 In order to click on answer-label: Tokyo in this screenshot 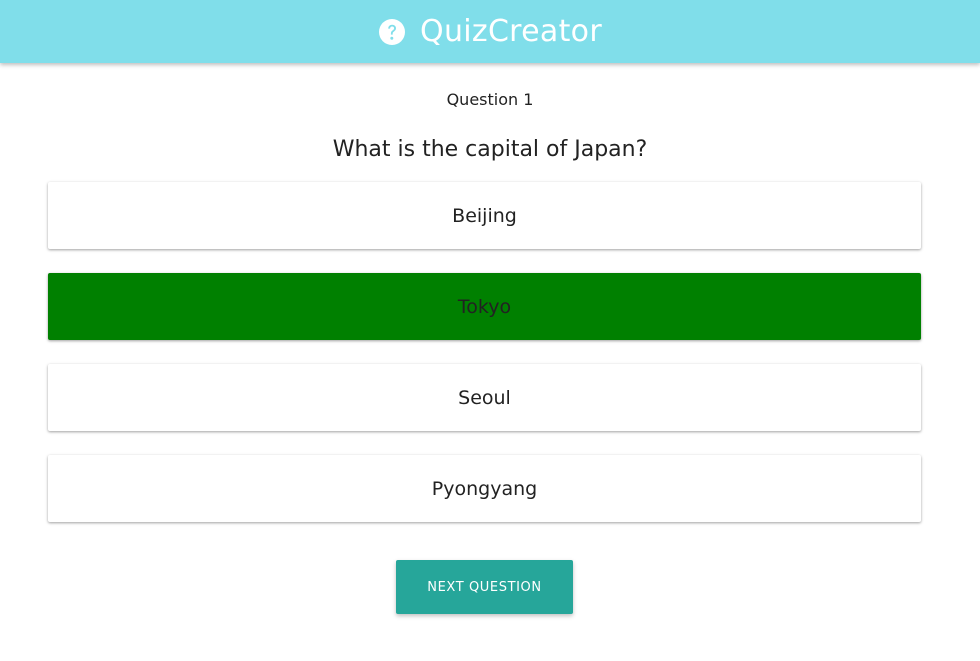, I will do `click(484, 306)`.